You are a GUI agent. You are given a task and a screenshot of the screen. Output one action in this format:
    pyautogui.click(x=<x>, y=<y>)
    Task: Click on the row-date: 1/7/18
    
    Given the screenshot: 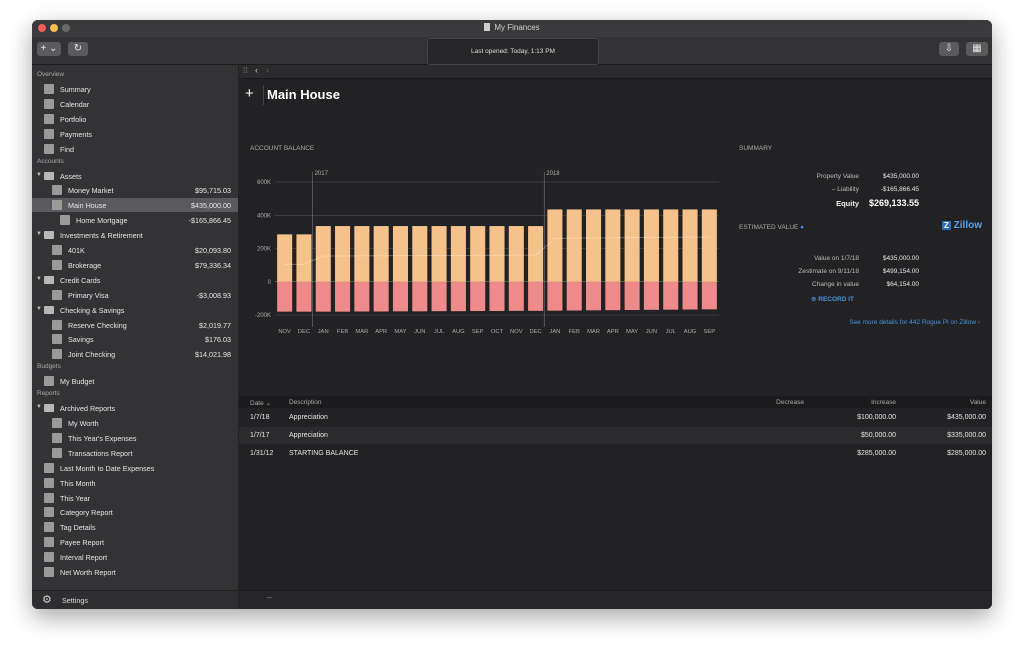 What is the action you would take?
    pyautogui.click(x=260, y=417)
    